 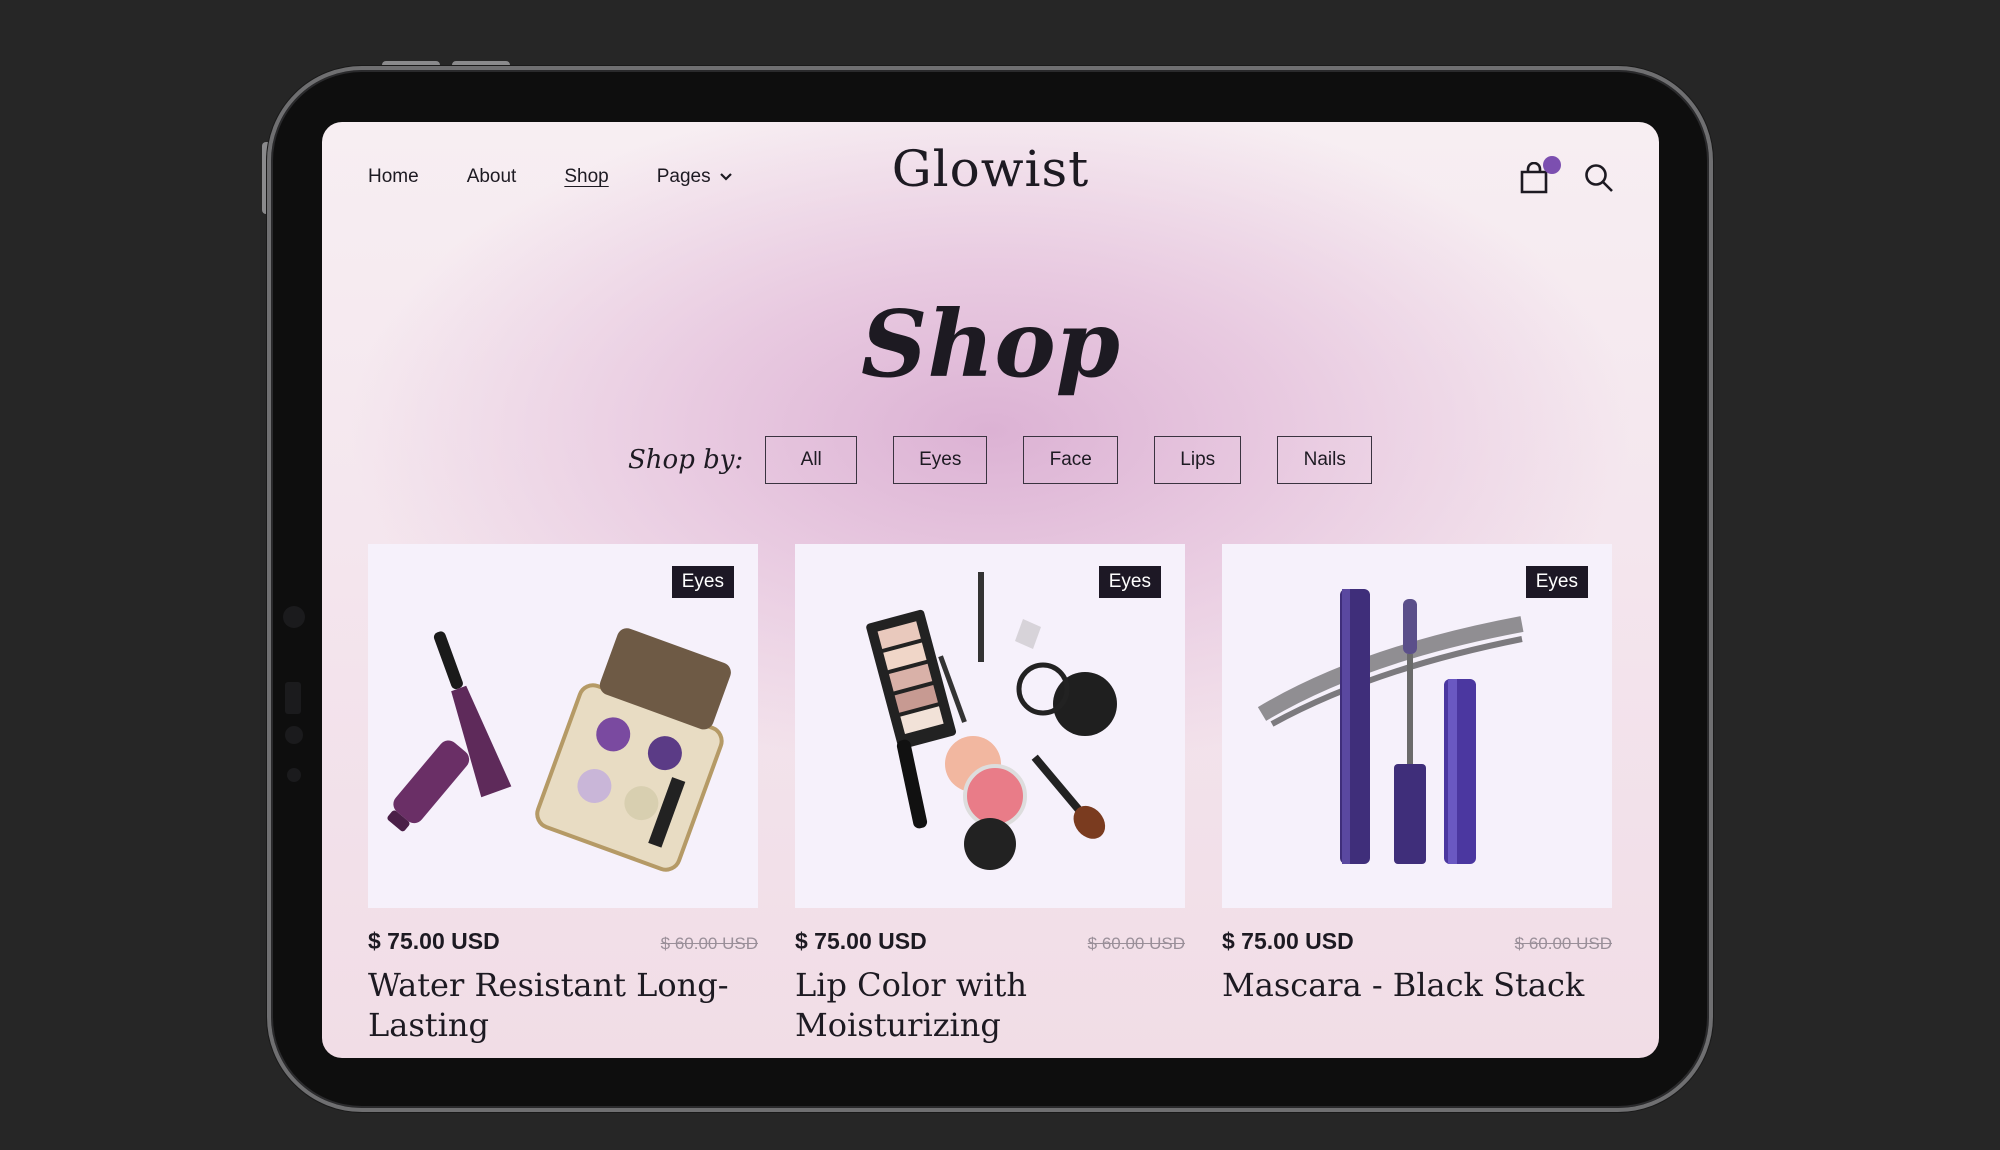 I want to click on cart-button, so click(x=1540, y=175).